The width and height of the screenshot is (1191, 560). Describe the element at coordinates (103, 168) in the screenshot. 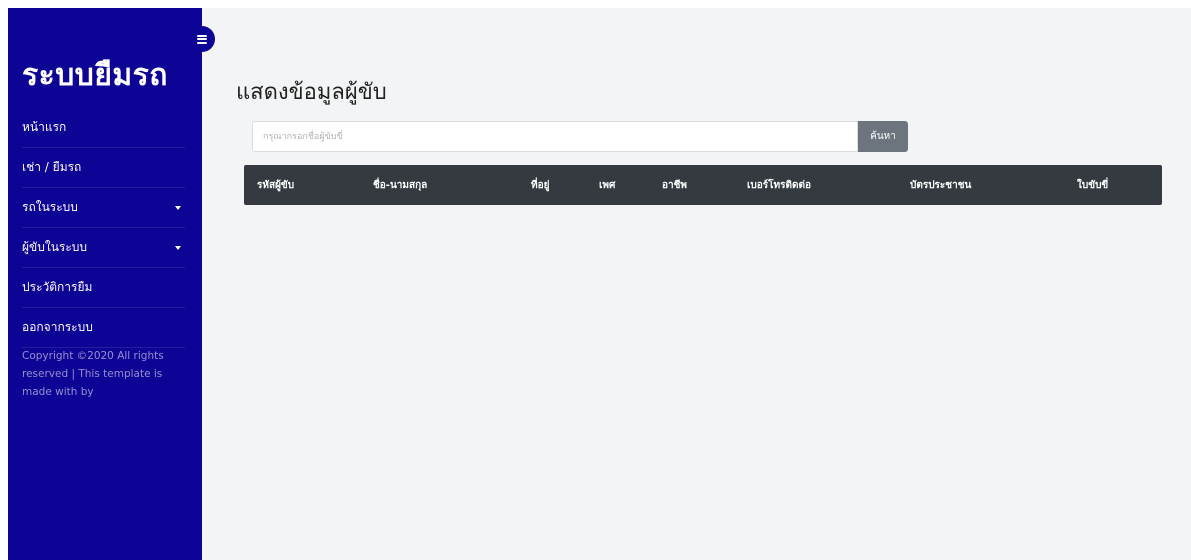

I see `sidebar-item-rent-borrow: เช่า / ยืมรถ` at that location.